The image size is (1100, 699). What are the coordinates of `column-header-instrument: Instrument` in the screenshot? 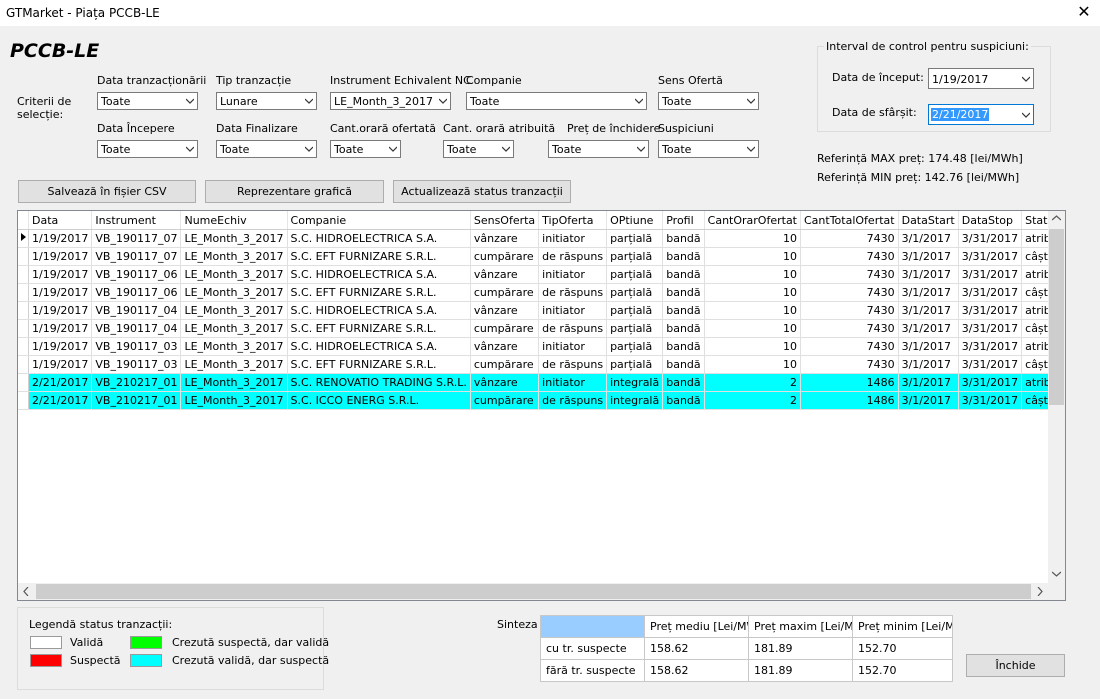 It's located at (136, 220).